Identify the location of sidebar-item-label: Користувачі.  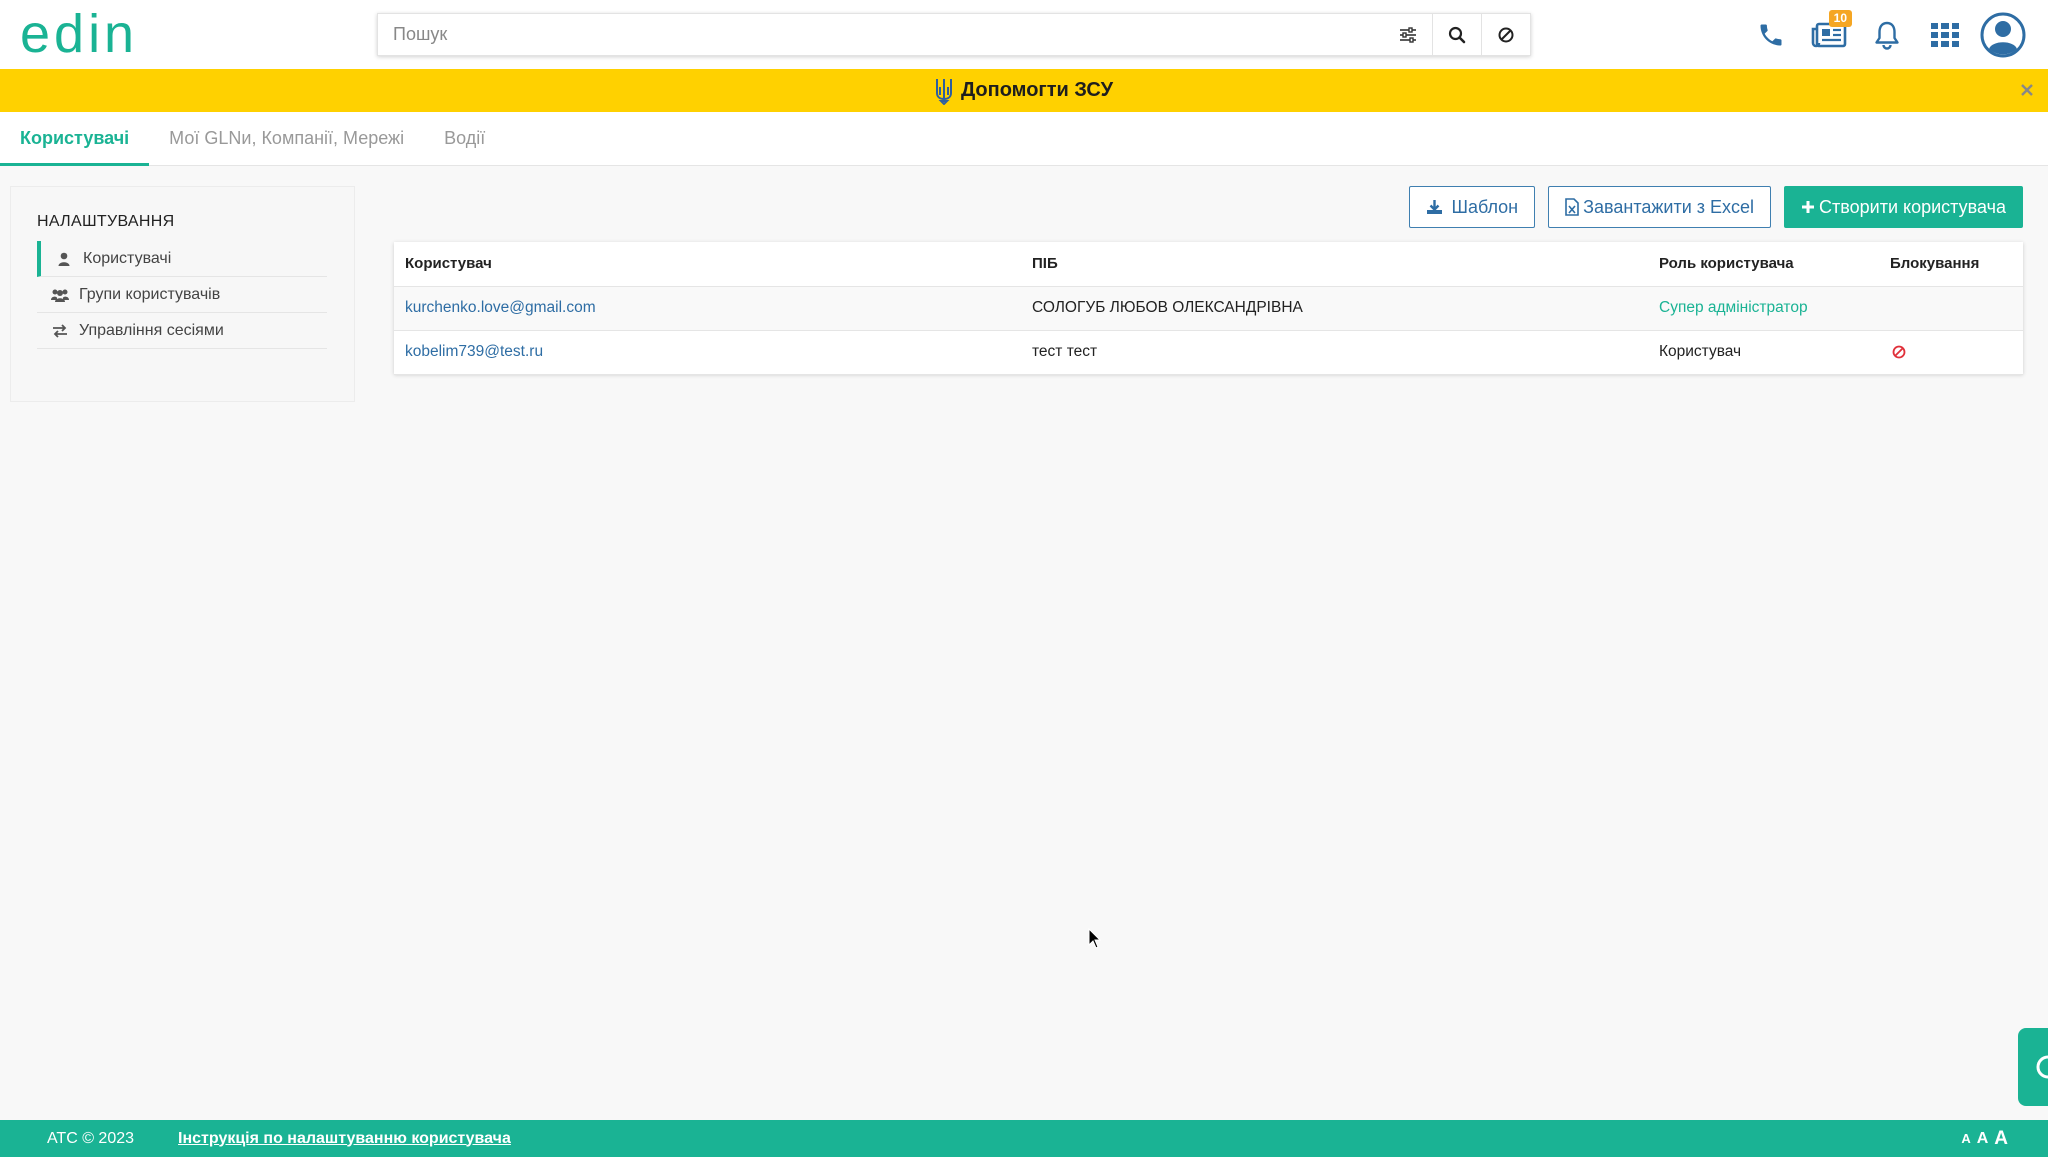
(127, 258).